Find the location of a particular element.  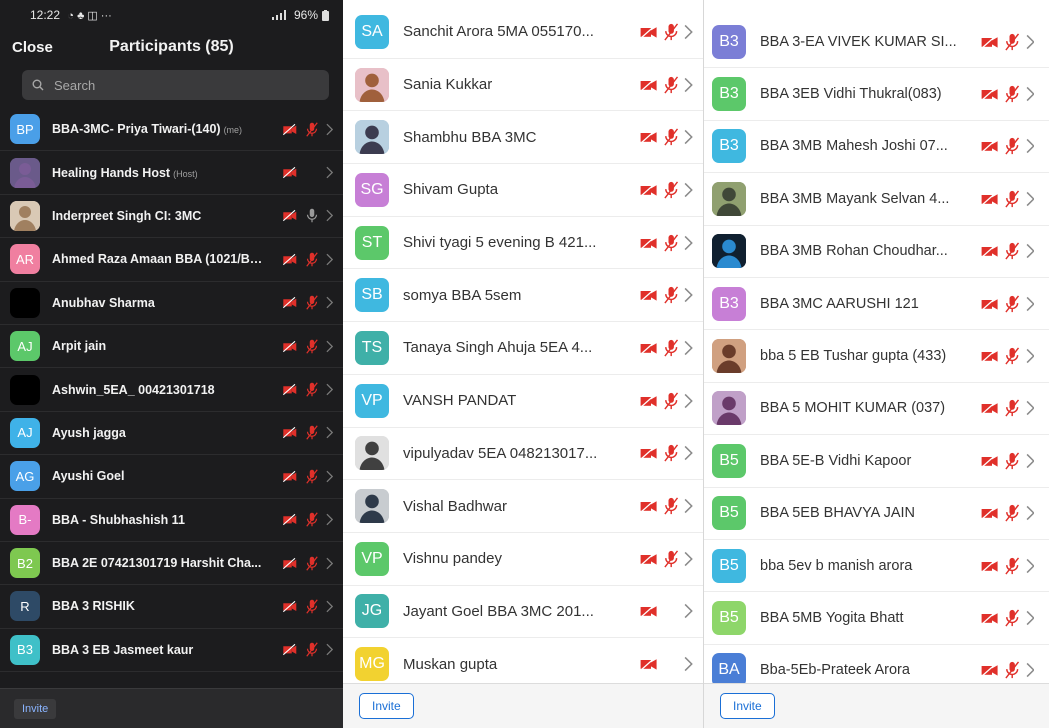

participant-row: VP VANSH PANDAT is located at coordinates (523, 401).